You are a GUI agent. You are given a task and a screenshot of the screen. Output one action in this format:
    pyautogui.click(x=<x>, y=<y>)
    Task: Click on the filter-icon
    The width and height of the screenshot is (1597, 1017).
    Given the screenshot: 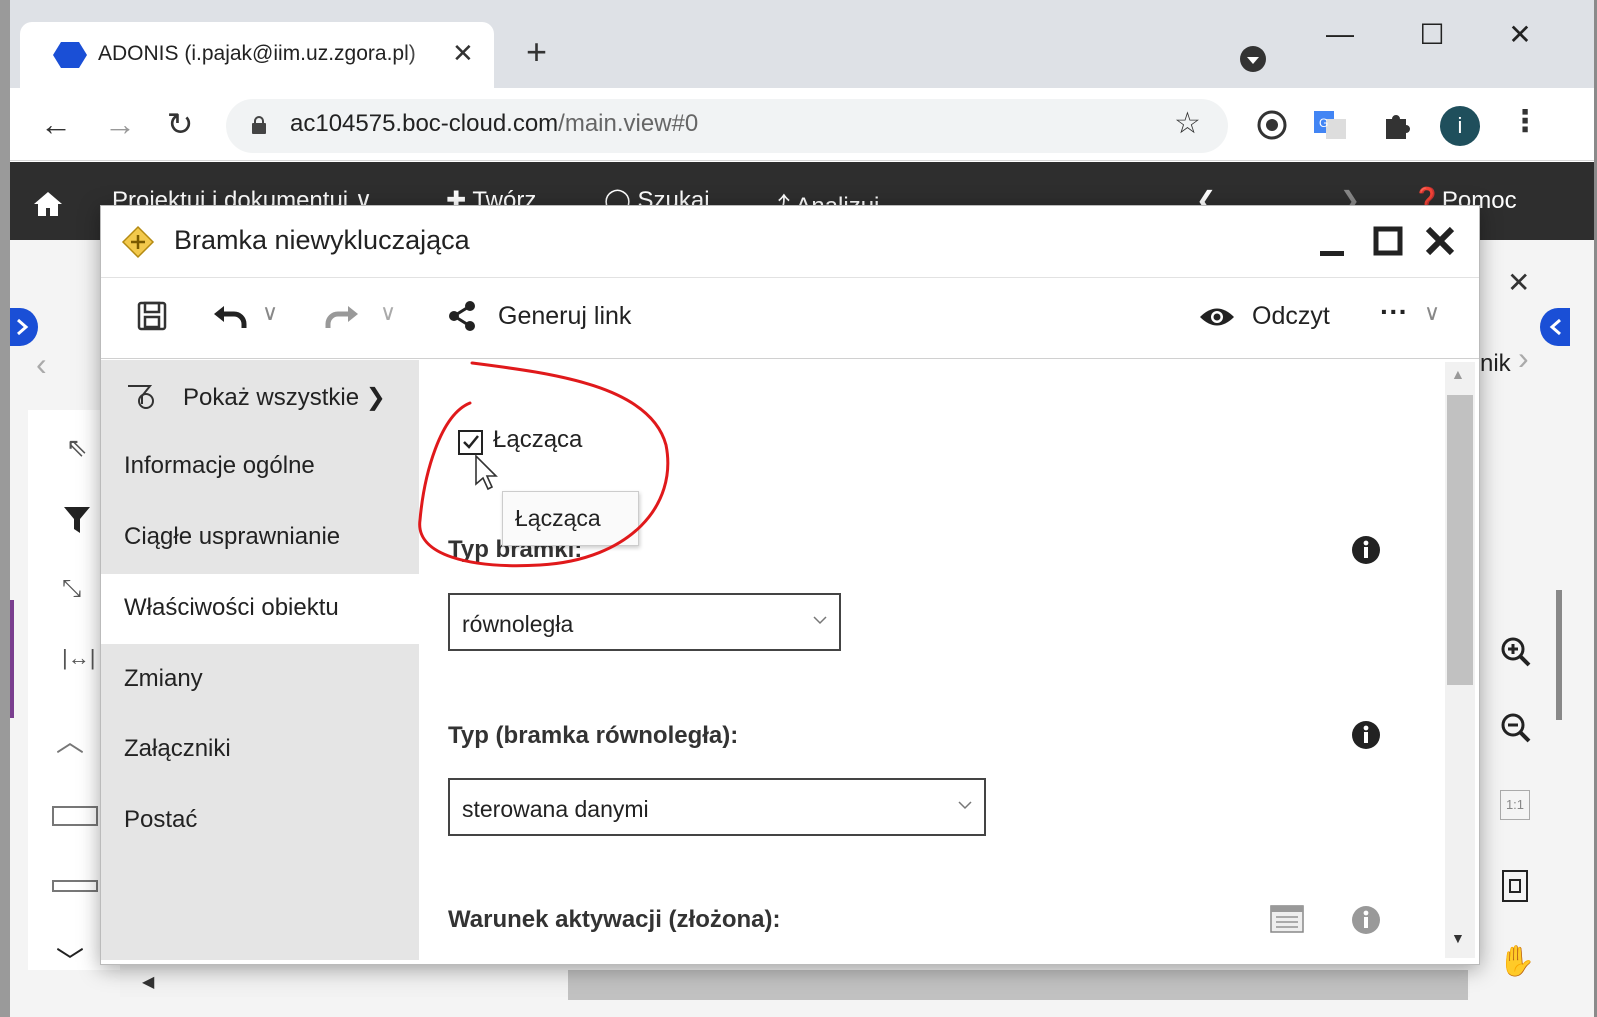 What is the action you would take?
    pyautogui.click(x=77, y=520)
    